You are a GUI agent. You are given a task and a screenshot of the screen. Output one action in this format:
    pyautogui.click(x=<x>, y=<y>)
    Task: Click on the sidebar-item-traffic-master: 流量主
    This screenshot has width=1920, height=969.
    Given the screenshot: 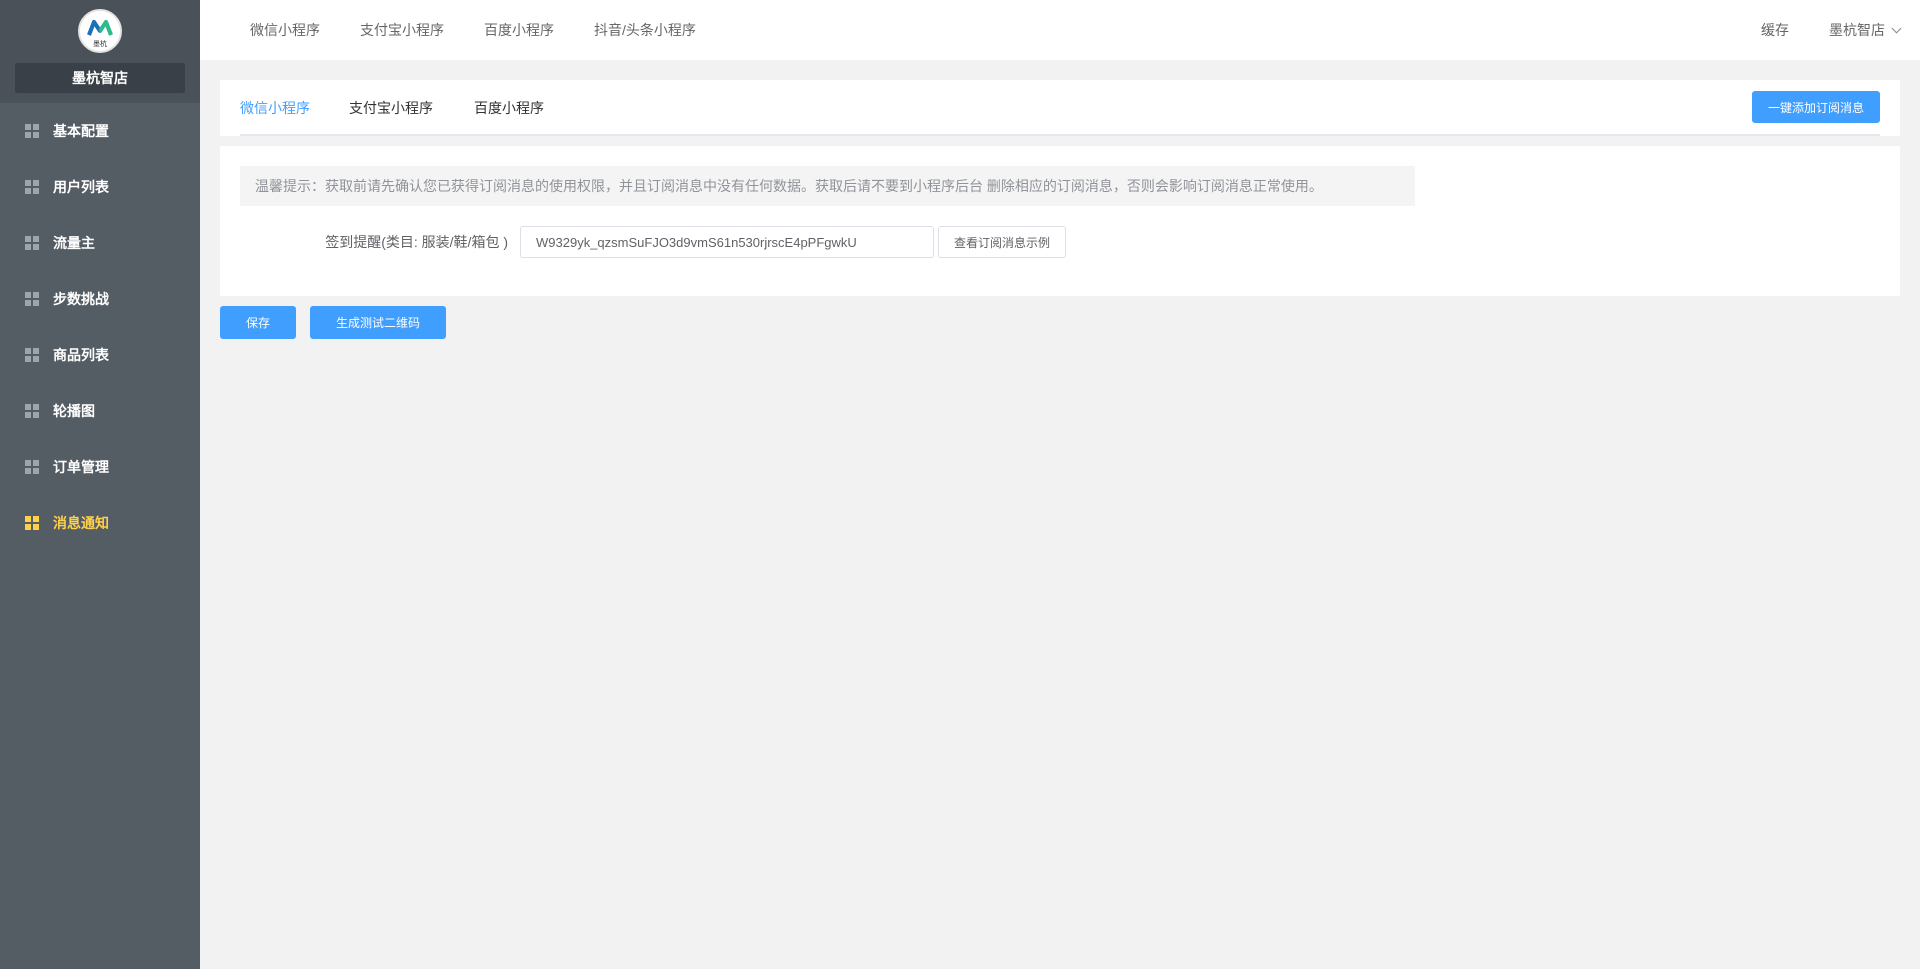 What is the action you would take?
    pyautogui.click(x=100, y=243)
    